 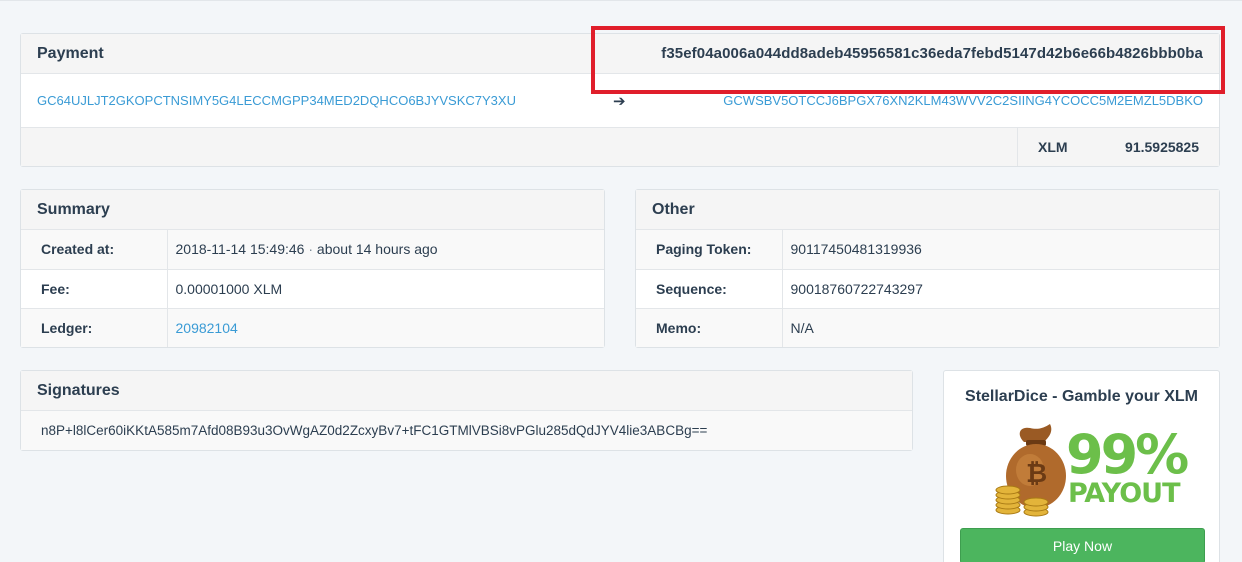 I want to click on ledger-link: 20982104, so click(x=207, y=328).